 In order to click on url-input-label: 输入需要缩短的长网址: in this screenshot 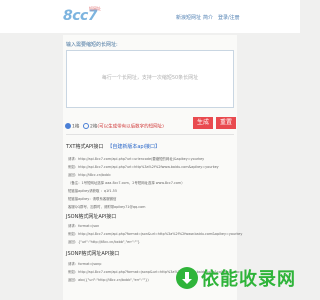, I will do `click(92, 45)`.